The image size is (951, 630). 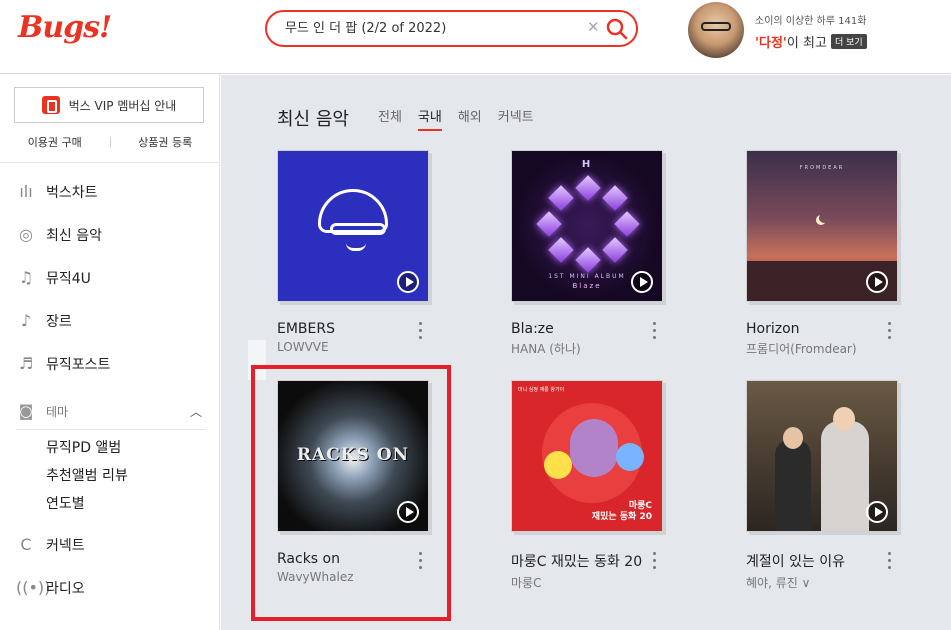 What do you see at coordinates (470, 118) in the screenshot?
I see `tab-overseas: 해외` at bounding box center [470, 118].